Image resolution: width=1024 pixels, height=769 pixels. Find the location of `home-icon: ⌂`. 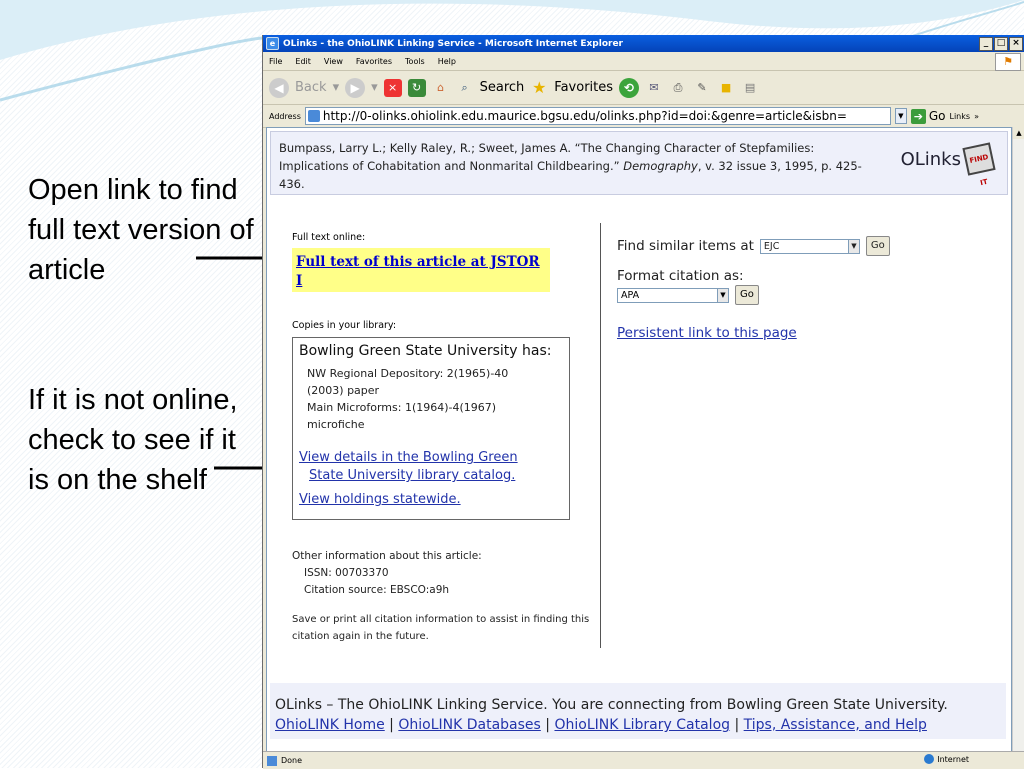

home-icon: ⌂ is located at coordinates (441, 88).